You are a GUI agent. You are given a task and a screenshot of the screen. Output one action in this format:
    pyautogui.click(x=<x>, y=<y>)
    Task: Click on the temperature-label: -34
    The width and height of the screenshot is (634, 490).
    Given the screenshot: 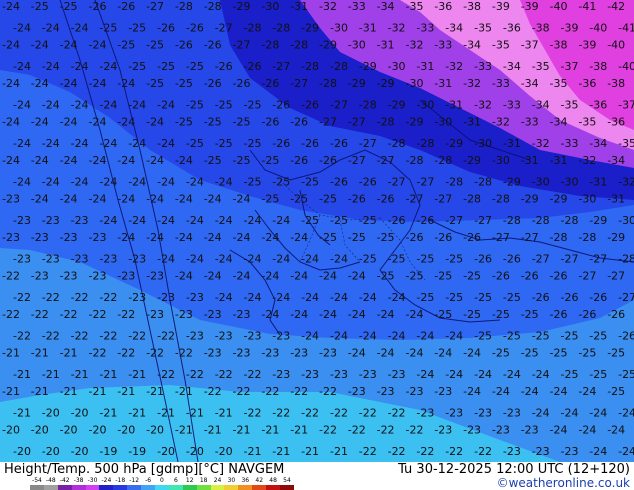 What is the action you would take?
    pyautogui.click(x=559, y=122)
    